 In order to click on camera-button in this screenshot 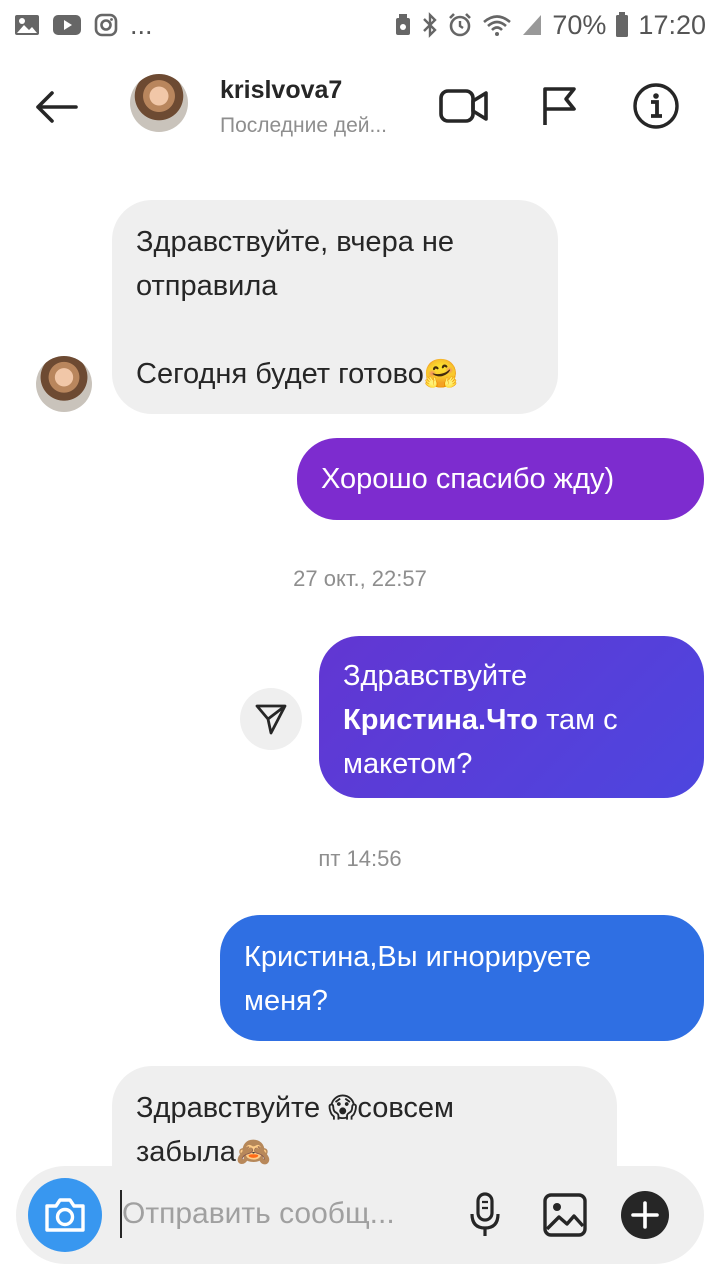, I will do `click(65, 1215)`.